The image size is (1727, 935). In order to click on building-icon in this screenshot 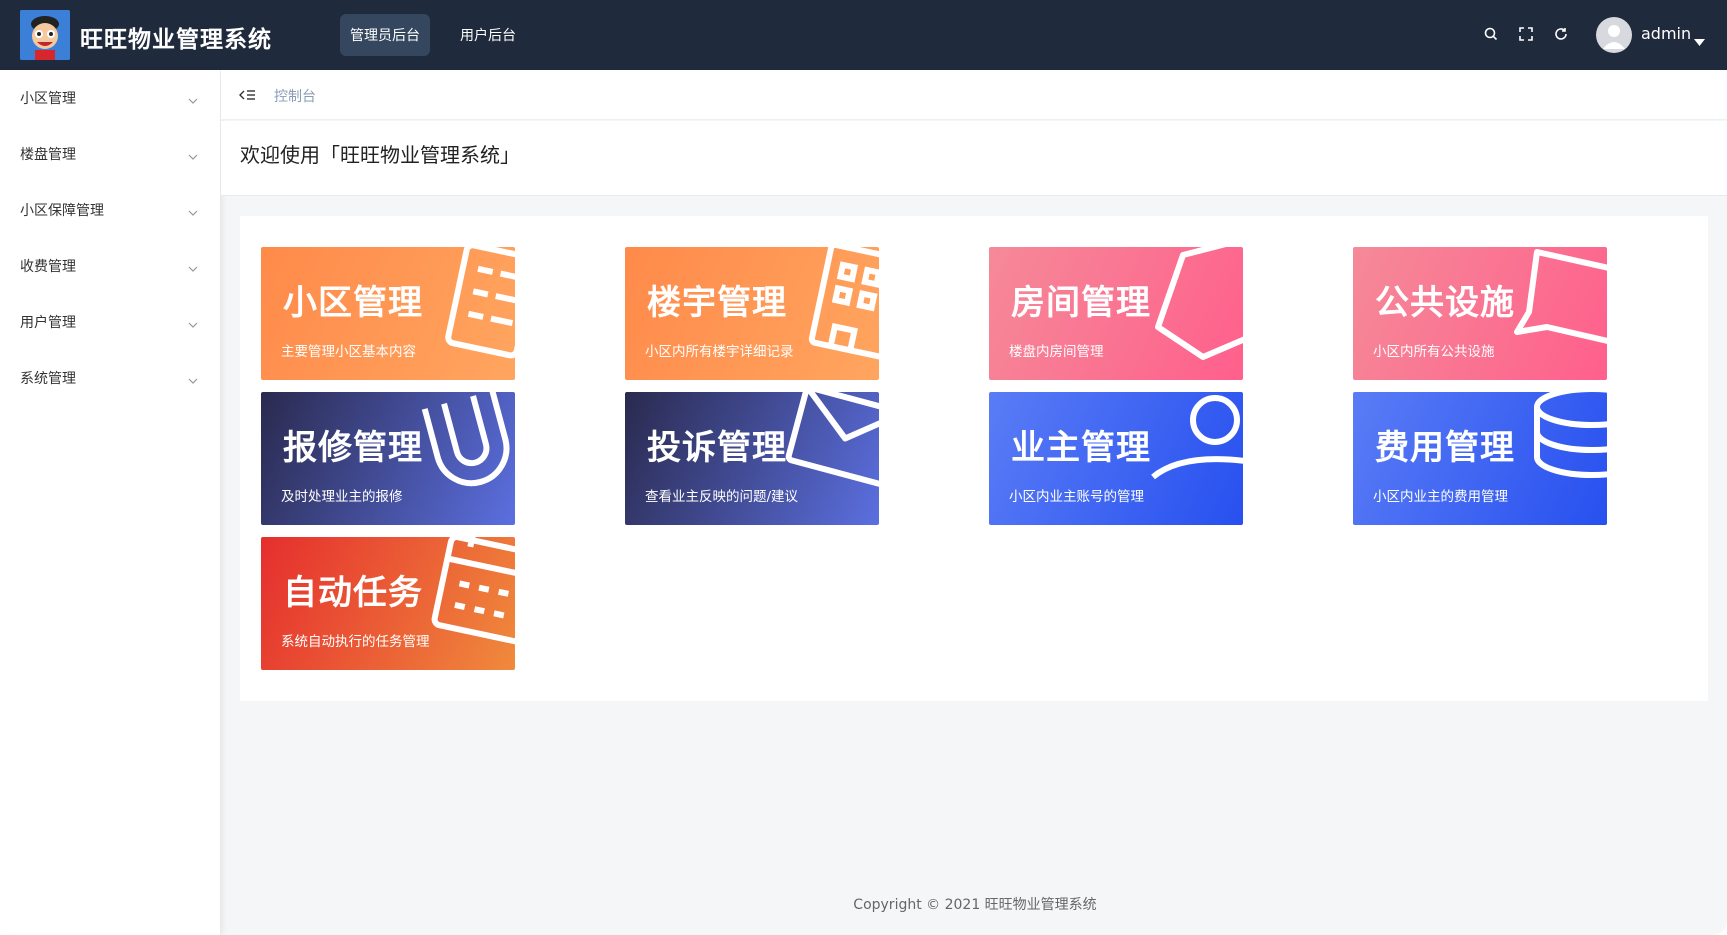, I will do `click(843, 303)`.